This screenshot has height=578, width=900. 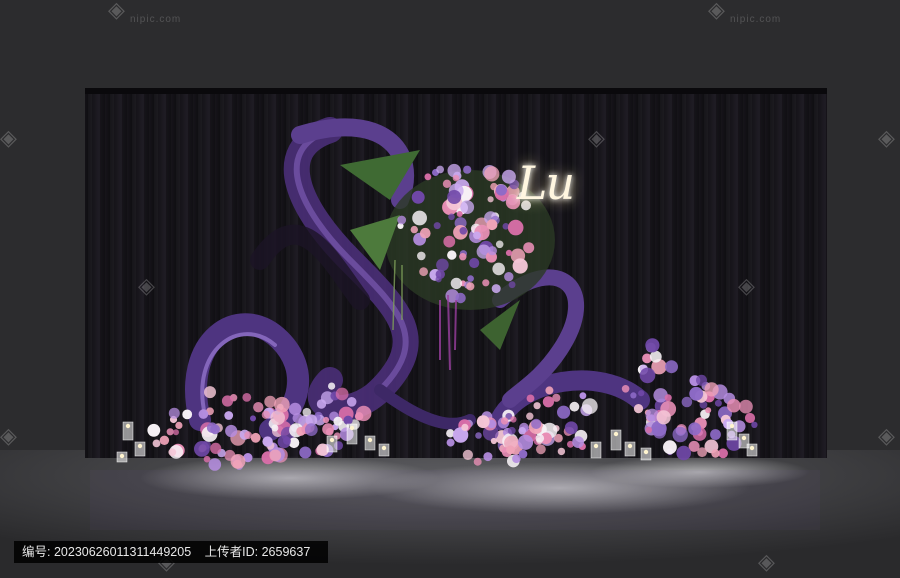 What do you see at coordinates (545, 183) in the screenshot?
I see `neon-sign: Lu` at bounding box center [545, 183].